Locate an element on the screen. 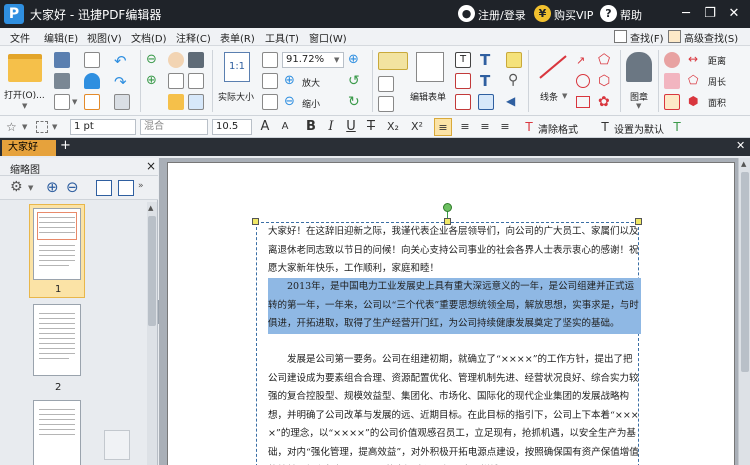 The height and width of the screenshot is (465, 750). close-button: ✕ is located at coordinates (734, 14).